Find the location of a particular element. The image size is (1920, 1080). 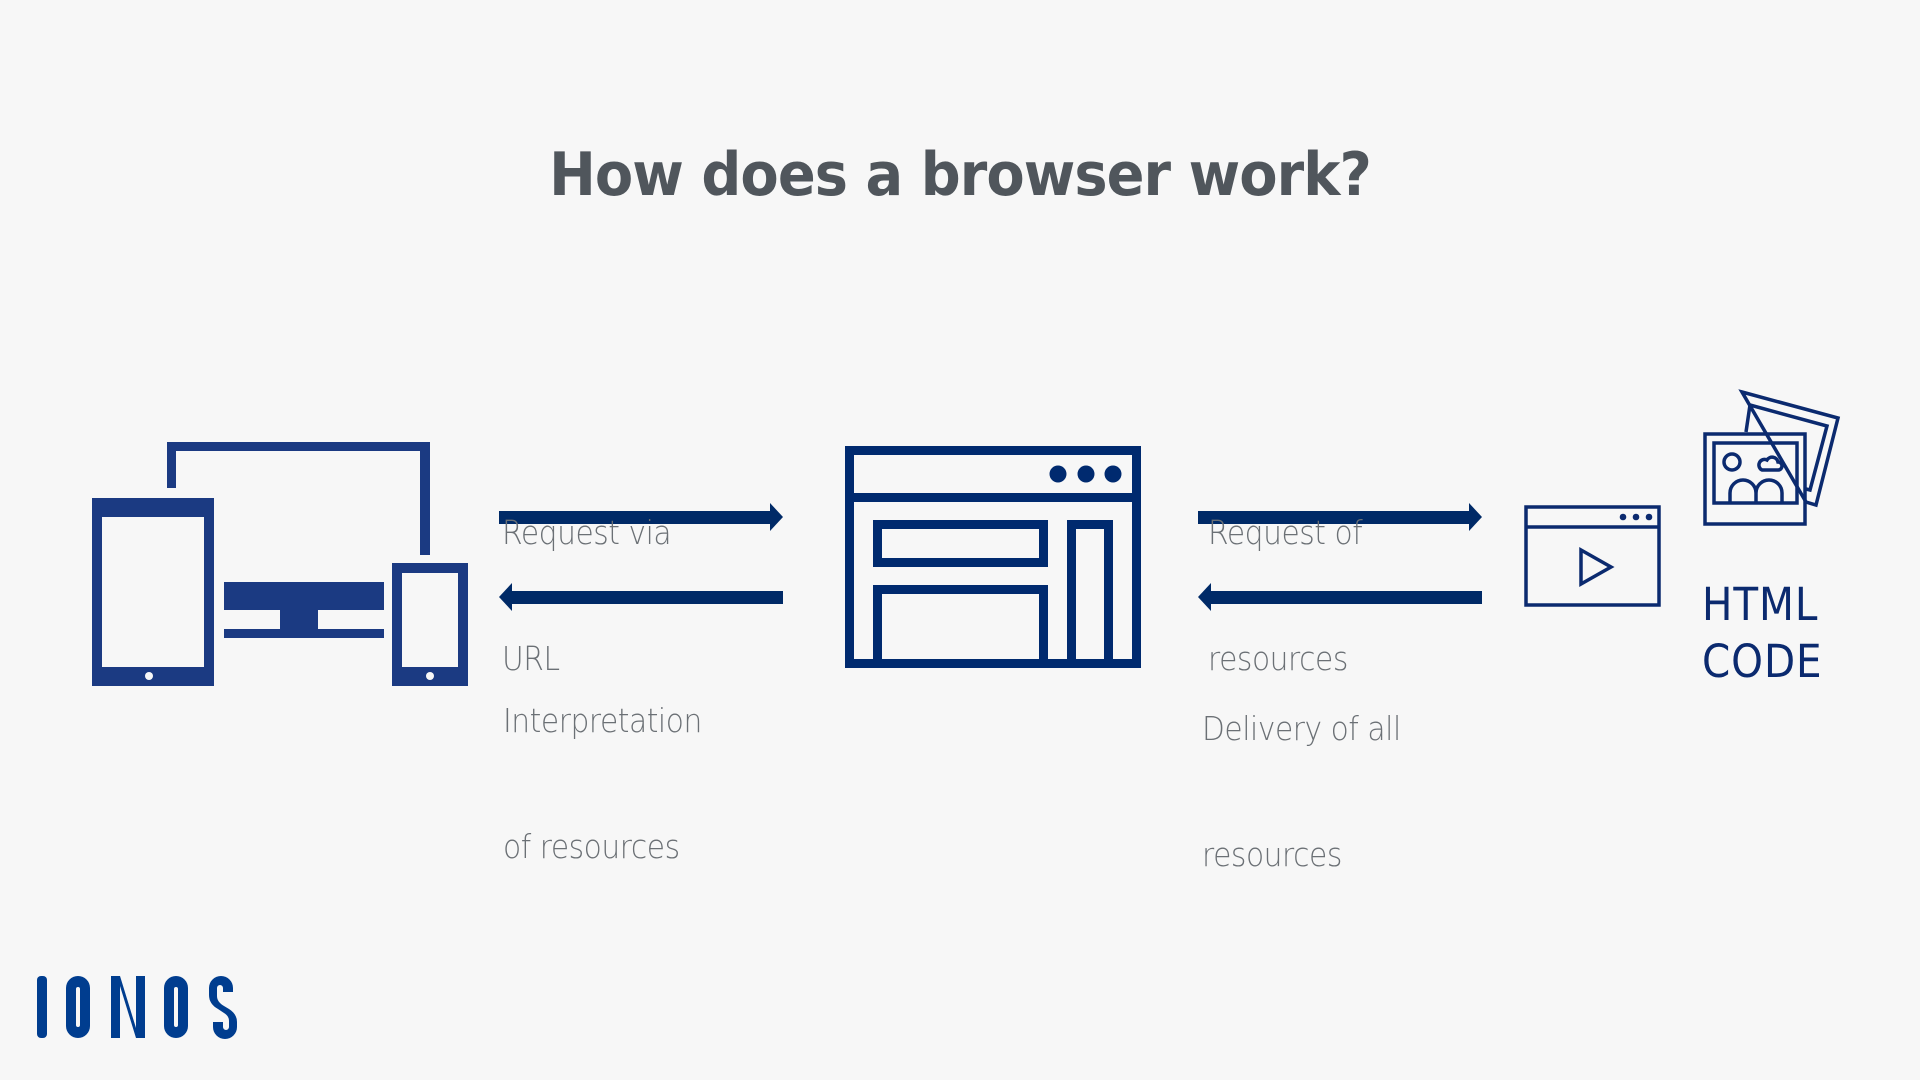

devices-icon is located at coordinates (280, 564).